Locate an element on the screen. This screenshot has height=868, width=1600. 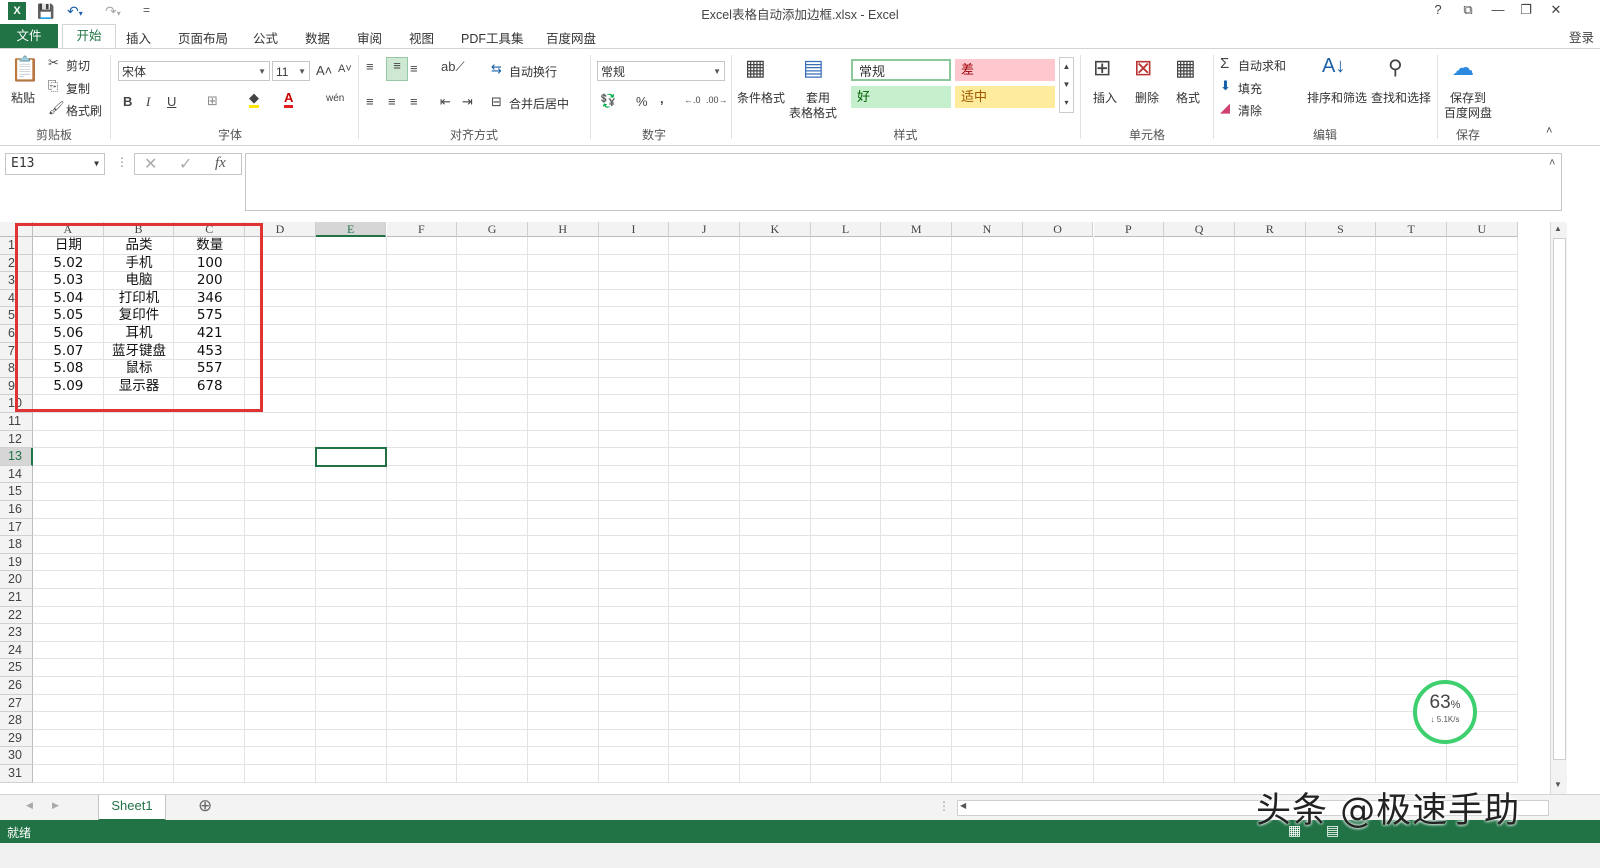
scroll-left-icon: ◀ is located at coordinates (963, 805).